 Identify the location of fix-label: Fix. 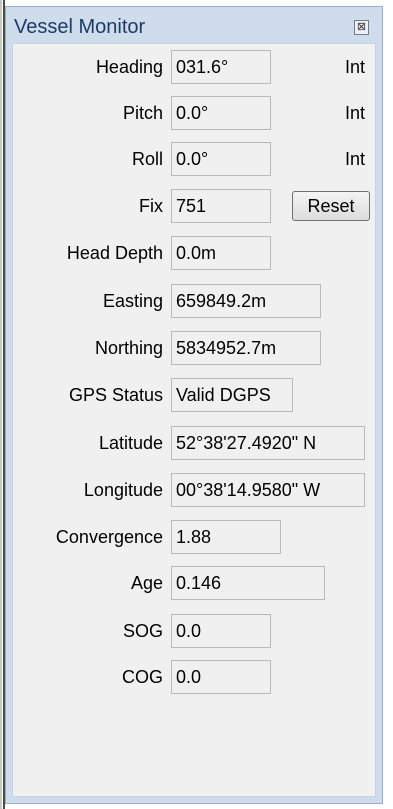
(151, 206).